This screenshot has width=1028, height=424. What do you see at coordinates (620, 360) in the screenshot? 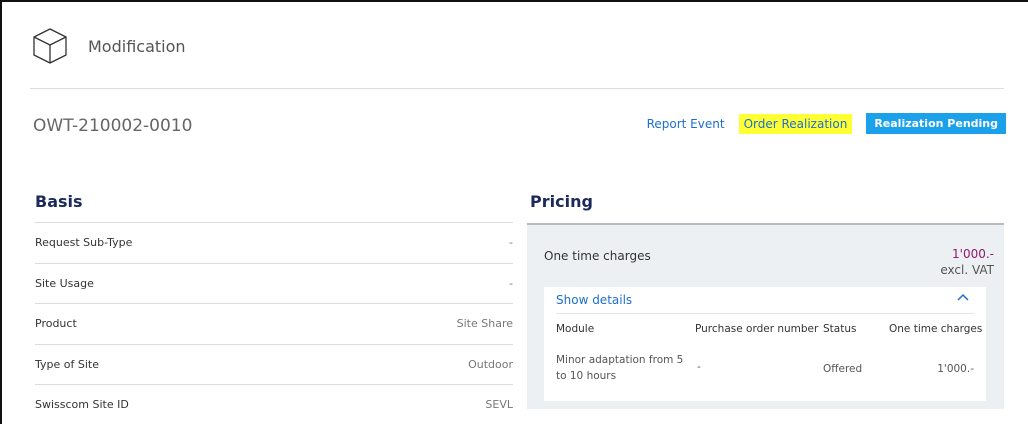
I see `cell-module-line1: Minor adaptation from 5` at bounding box center [620, 360].